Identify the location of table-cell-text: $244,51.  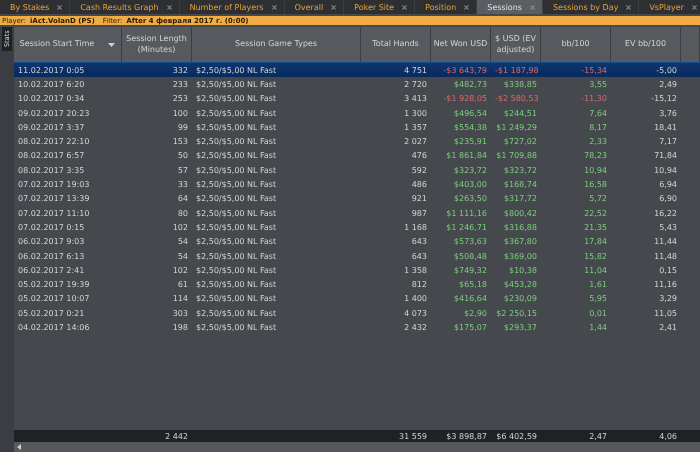
(520, 113).